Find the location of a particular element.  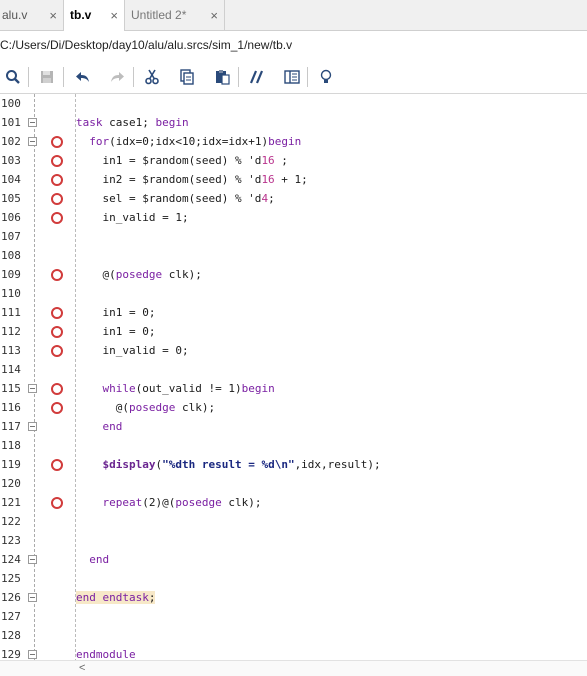

tab-label: tb.v is located at coordinates (81, 15).